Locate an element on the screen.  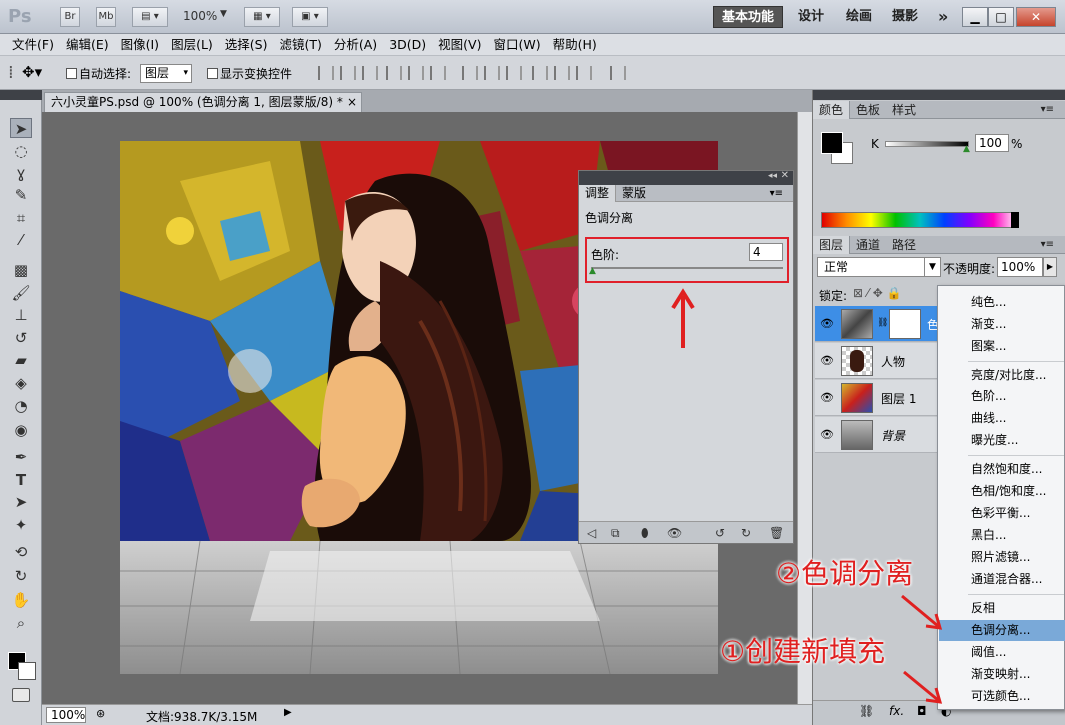
expand-view-icon: ⧉ is located at coordinates (615, 533).